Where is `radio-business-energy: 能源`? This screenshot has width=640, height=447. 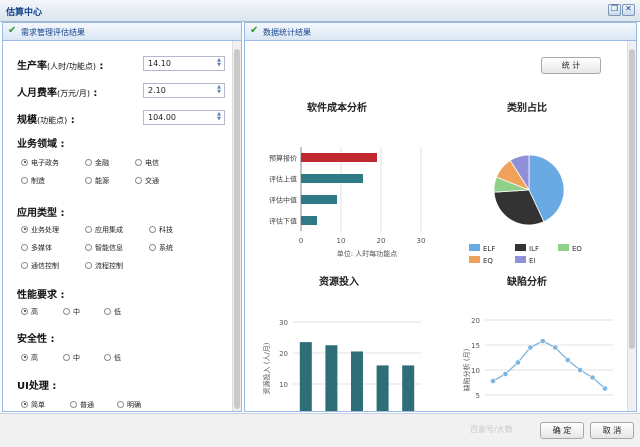
radio-business-energy: 能源 is located at coordinates (97, 181).